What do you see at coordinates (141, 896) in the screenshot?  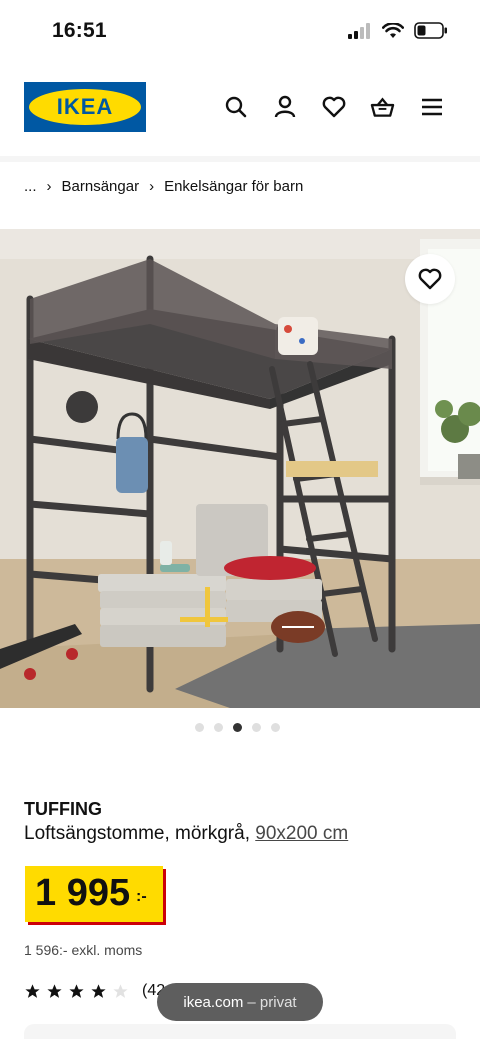 I see `price-suffix: :-` at bounding box center [141, 896].